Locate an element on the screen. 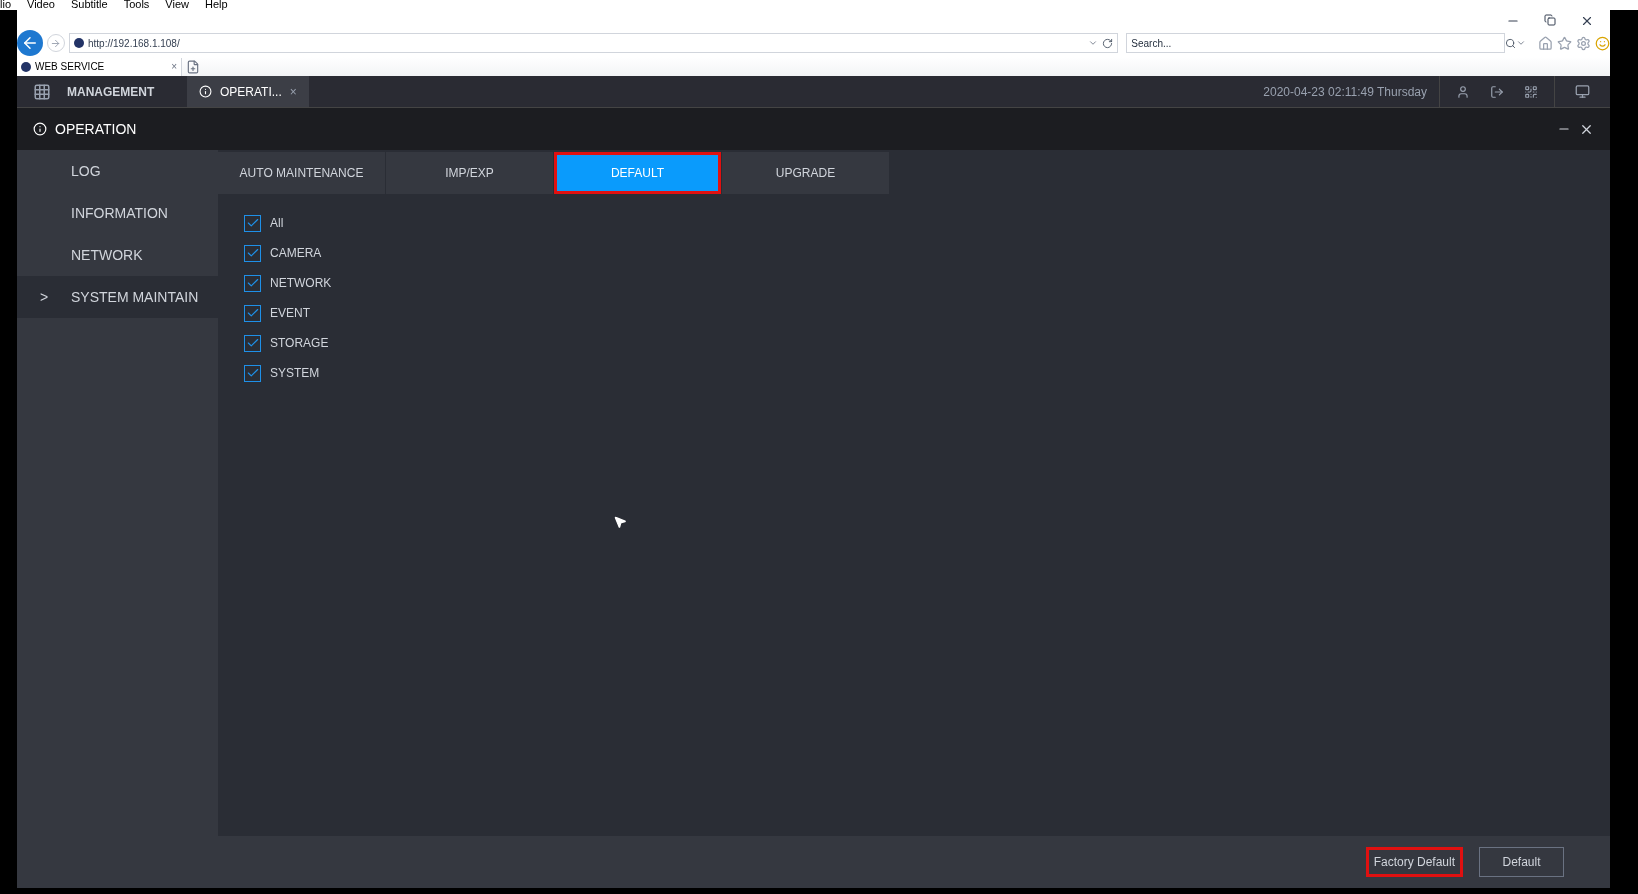 The height and width of the screenshot is (894, 1638). sidebar-item: INFORMATION is located at coordinates (117, 213).